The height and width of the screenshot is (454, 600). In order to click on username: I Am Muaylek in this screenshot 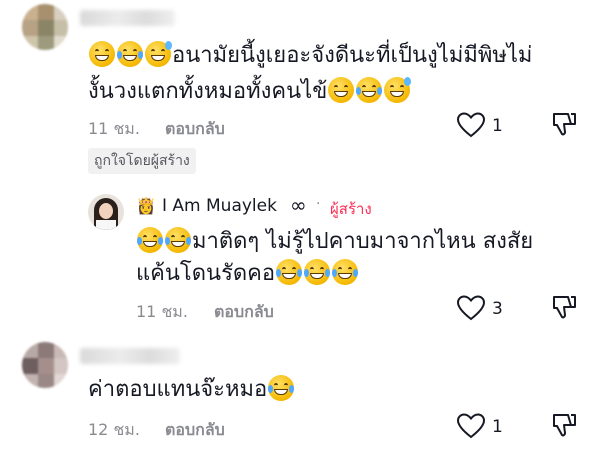, I will do `click(219, 206)`.